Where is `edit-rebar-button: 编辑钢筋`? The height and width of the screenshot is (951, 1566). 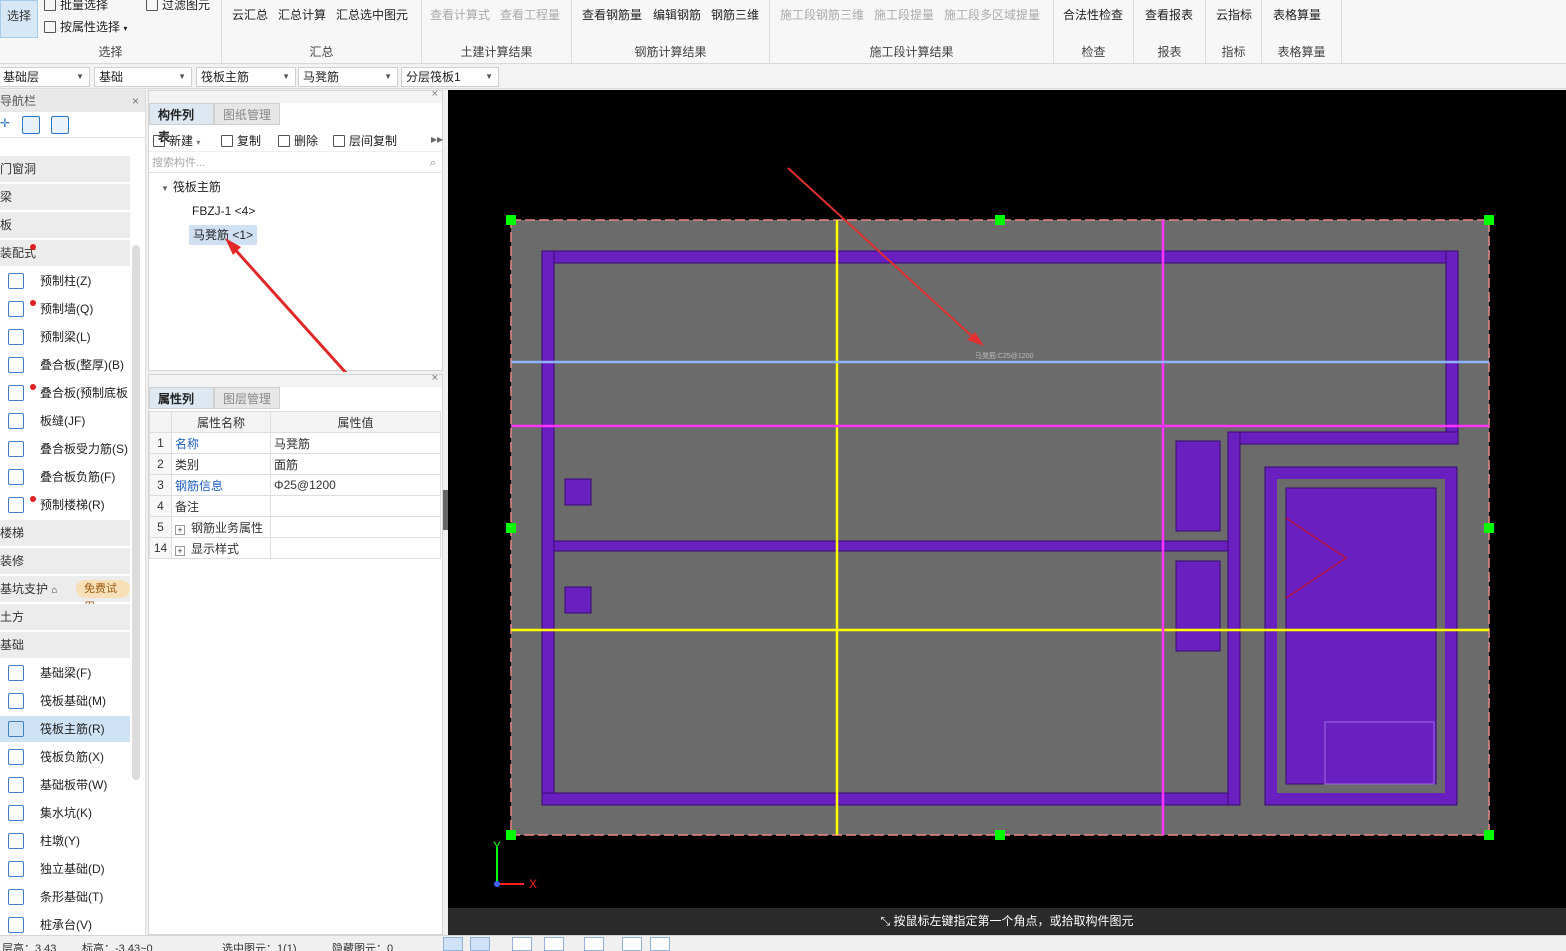
edit-rebar-button: 编辑钢筋 is located at coordinates (677, 14).